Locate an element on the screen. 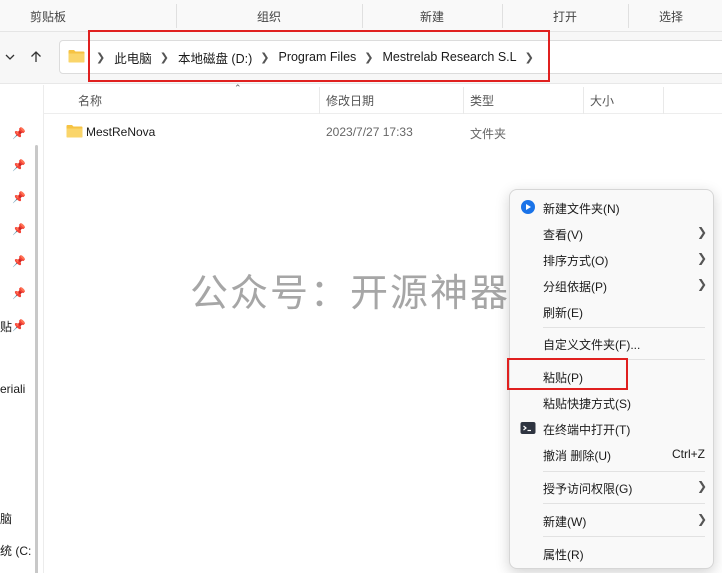  breadcrumb-item-drive-d: 本地磁盘 (D:) is located at coordinates (215, 57).